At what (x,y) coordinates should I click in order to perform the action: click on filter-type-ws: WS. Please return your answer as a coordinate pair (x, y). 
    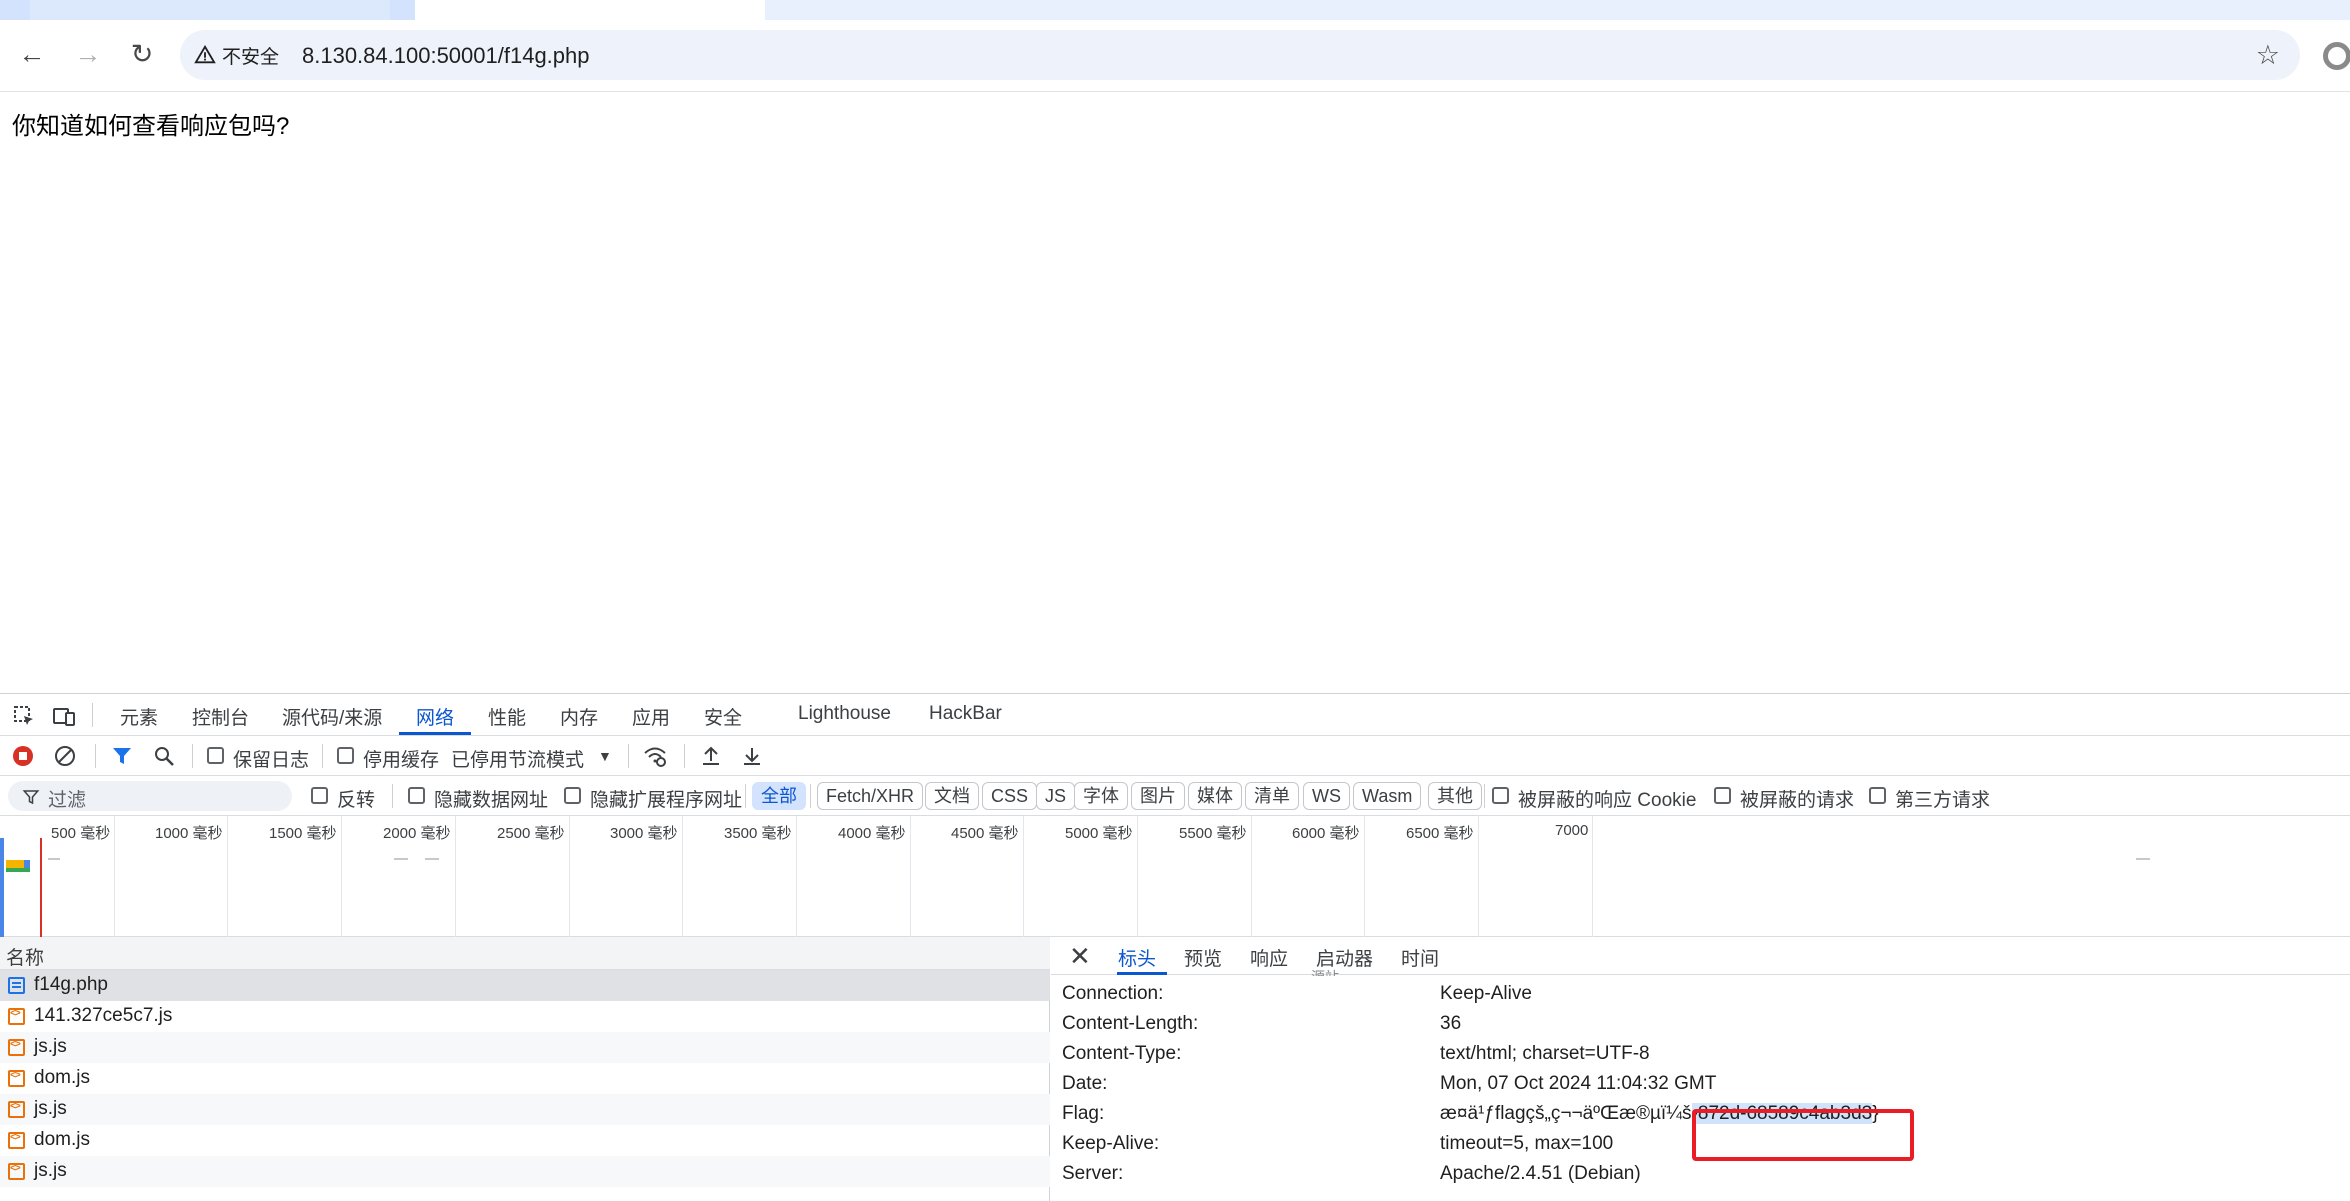
    Looking at the image, I should click on (1326, 796).